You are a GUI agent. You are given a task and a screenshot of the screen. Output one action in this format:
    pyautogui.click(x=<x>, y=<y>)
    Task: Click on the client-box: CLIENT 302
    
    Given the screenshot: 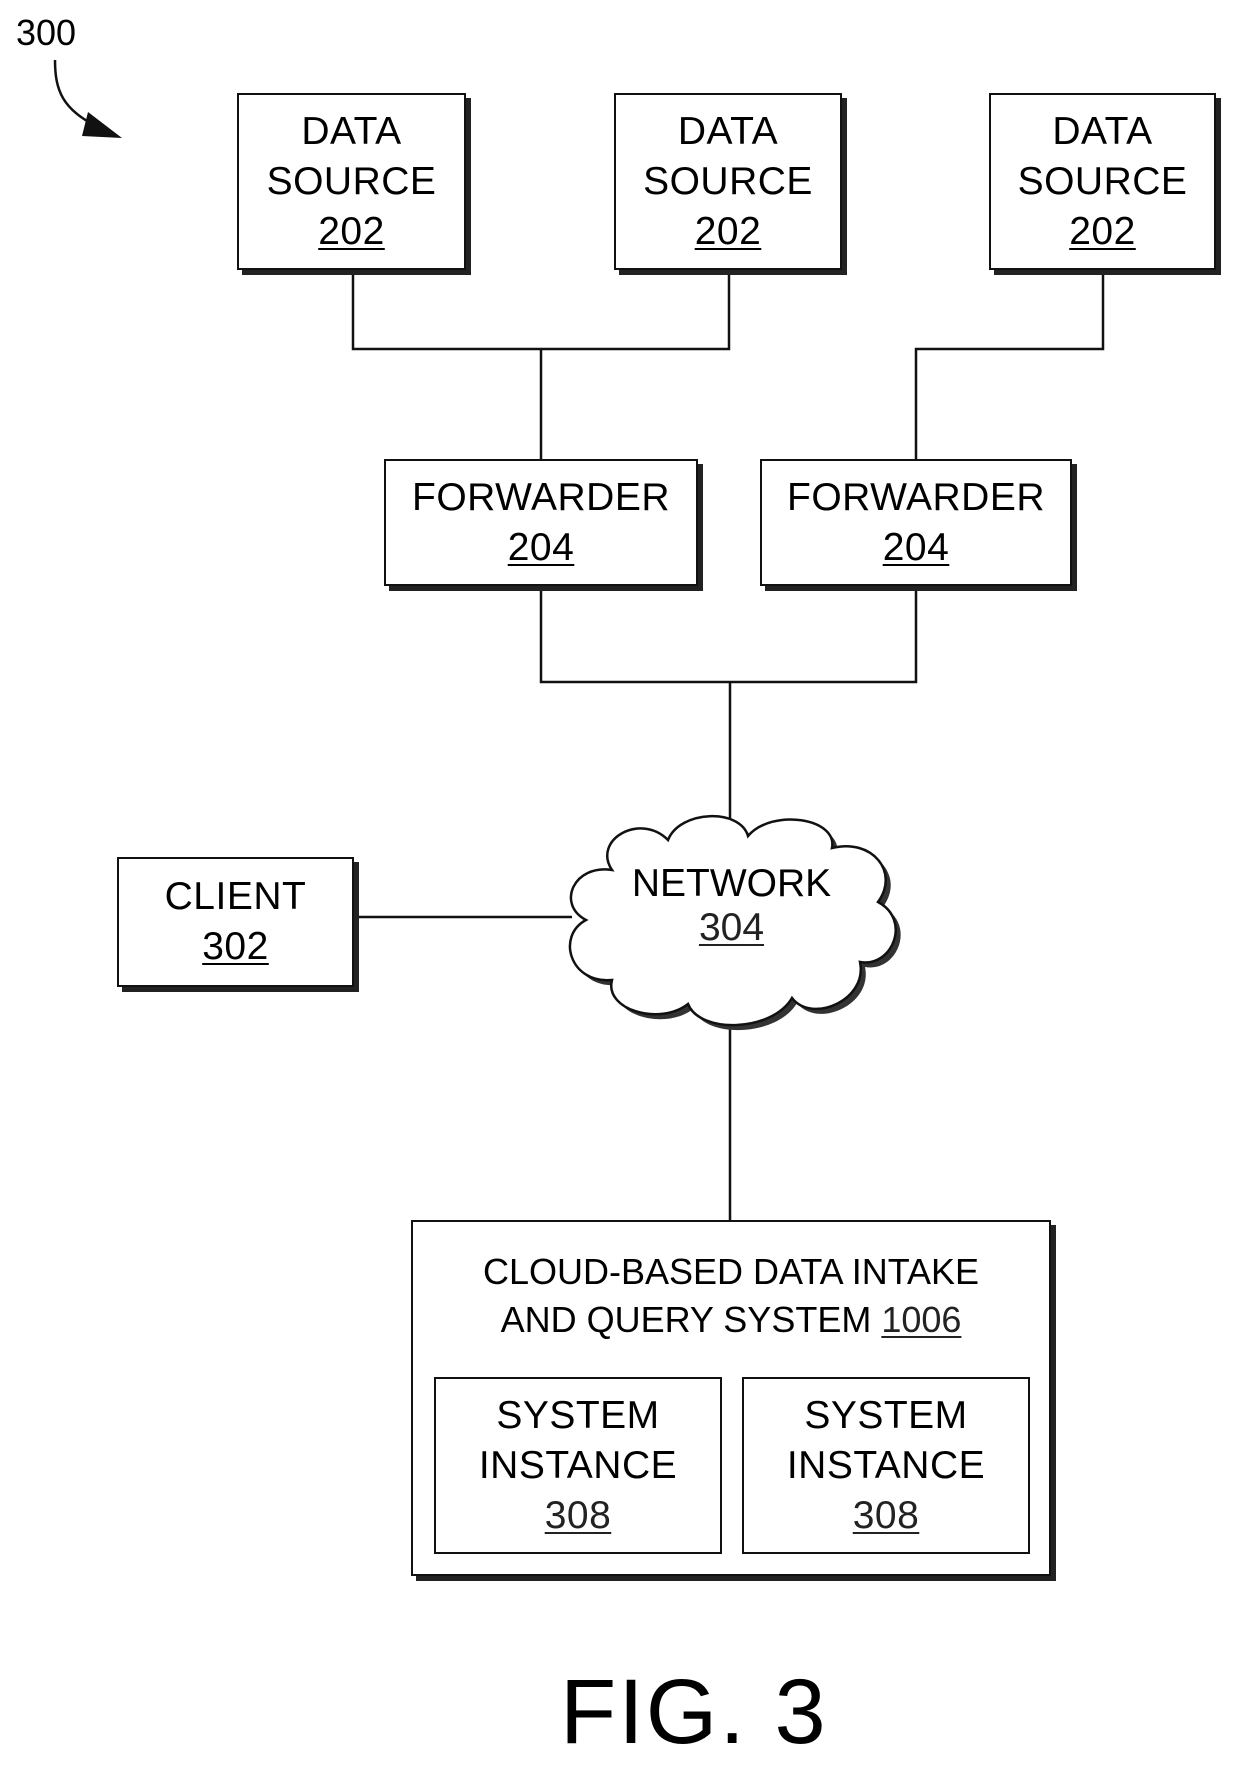 What is the action you would take?
    pyautogui.click(x=235, y=922)
    